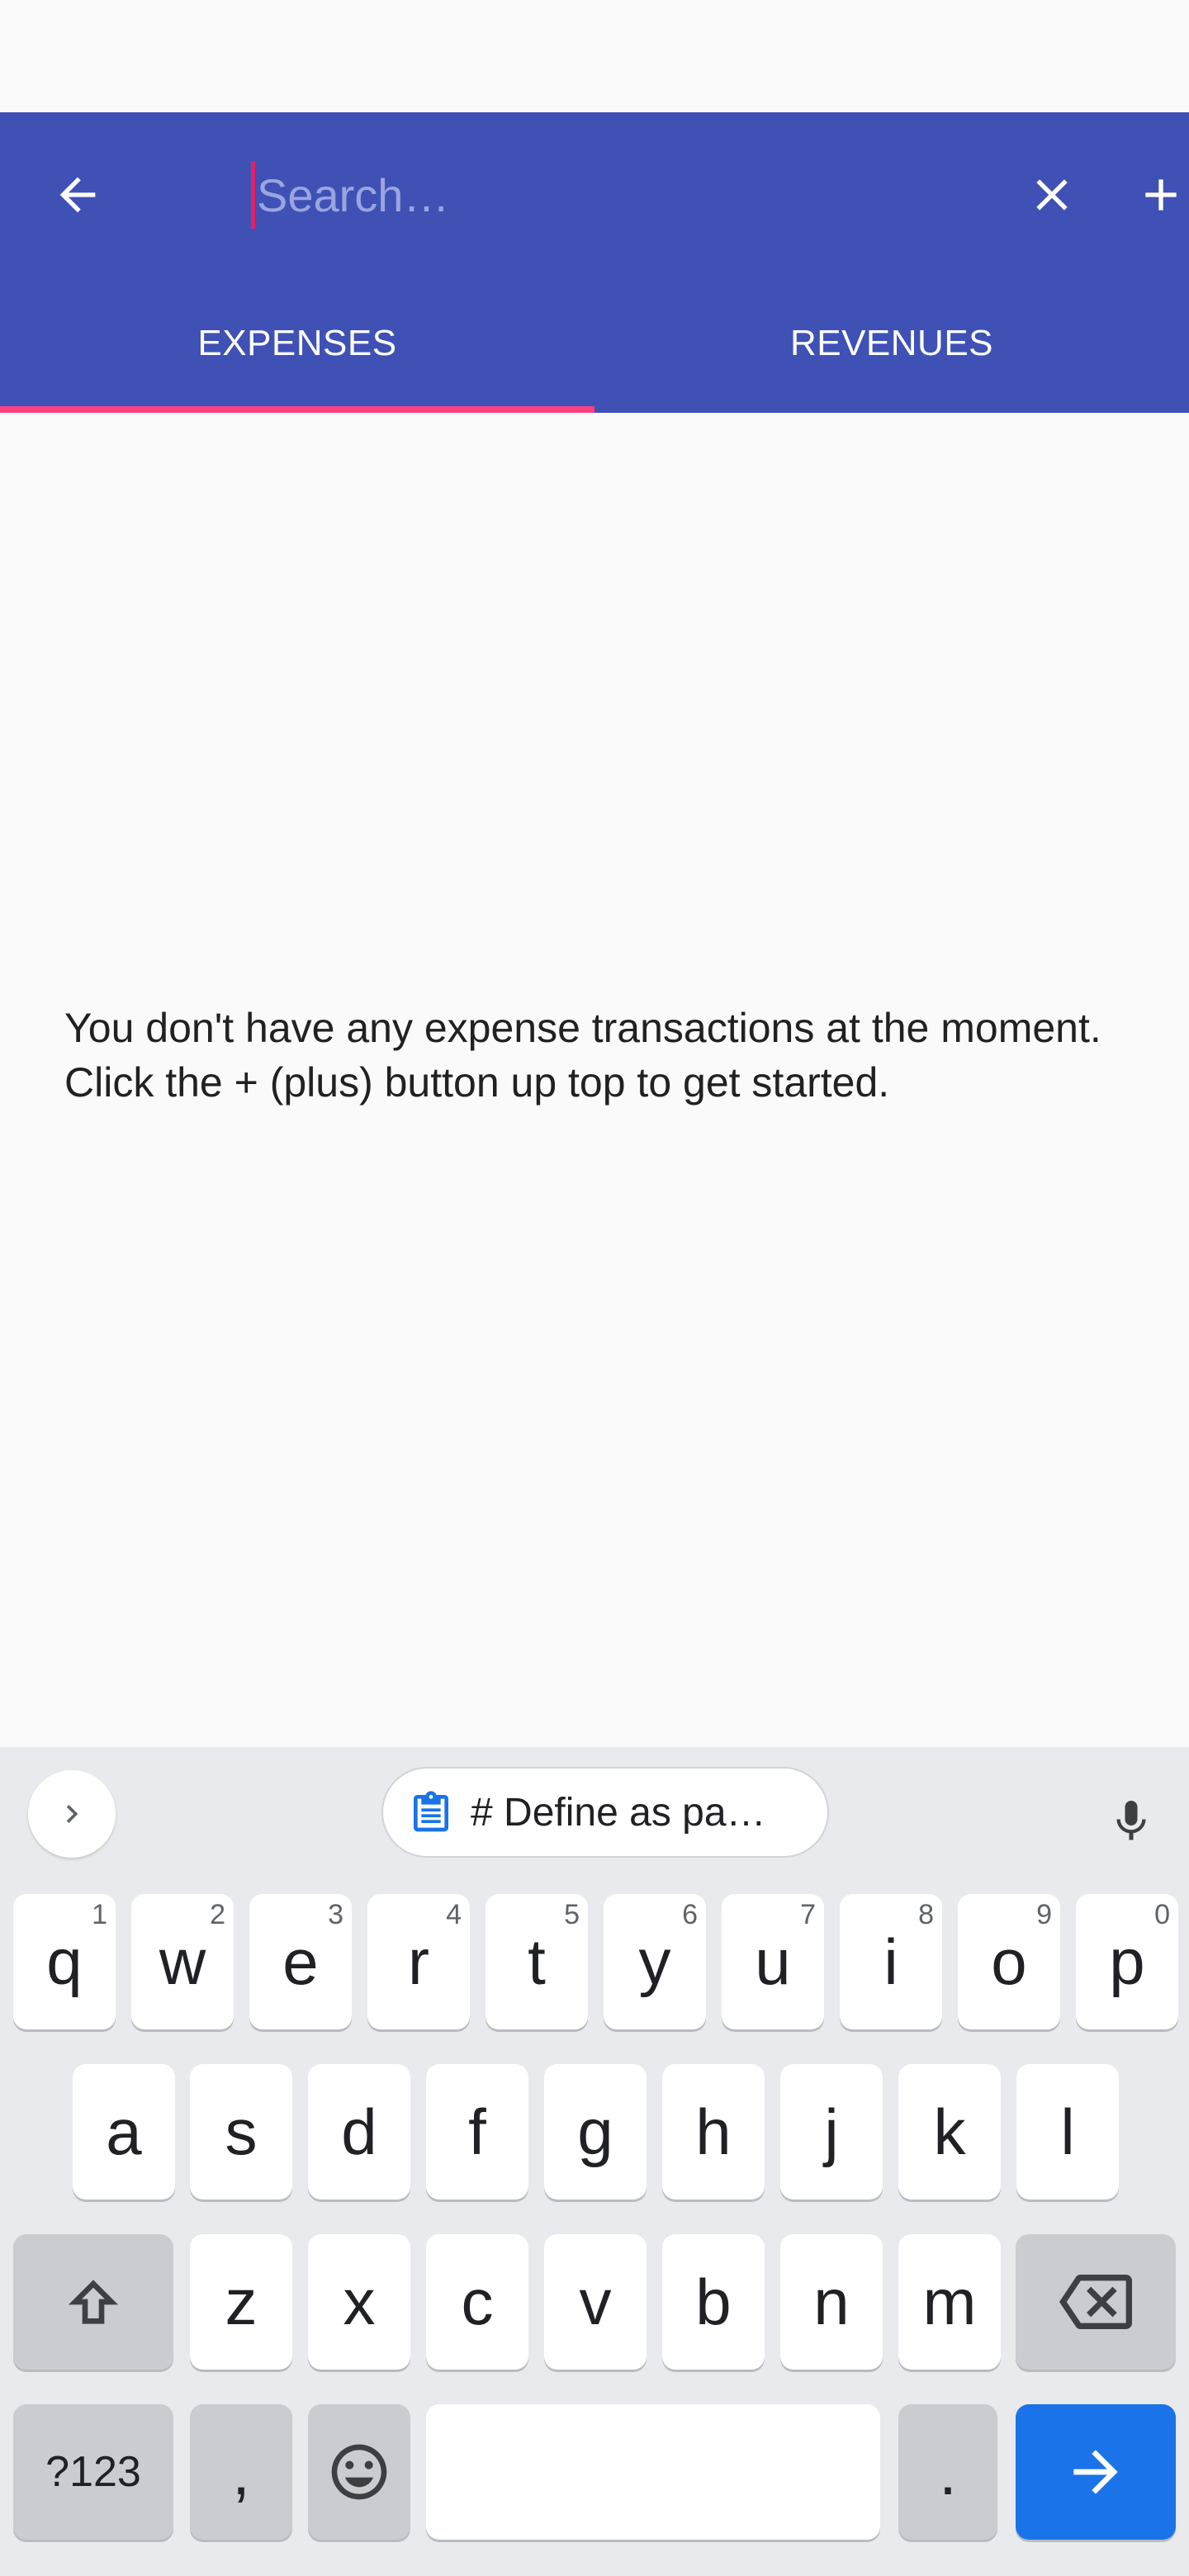 The height and width of the screenshot is (2576, 1189). I want to click on key-c-label: c, so click(477, 2301).